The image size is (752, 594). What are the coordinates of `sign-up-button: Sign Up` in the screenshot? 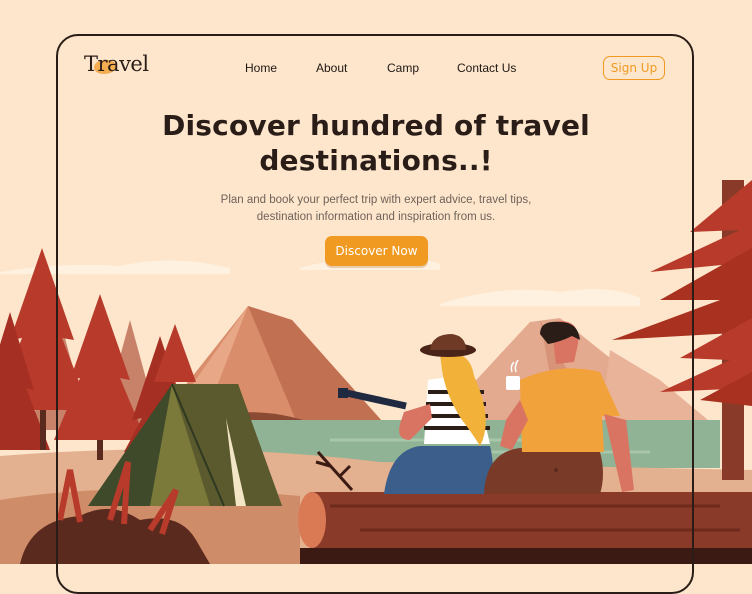 It's located at (634, 68).